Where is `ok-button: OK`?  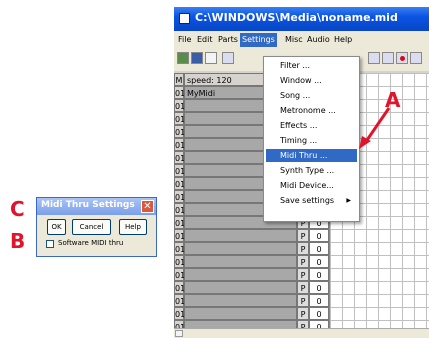 ok-button: OK is located at coordinates (56, 227).